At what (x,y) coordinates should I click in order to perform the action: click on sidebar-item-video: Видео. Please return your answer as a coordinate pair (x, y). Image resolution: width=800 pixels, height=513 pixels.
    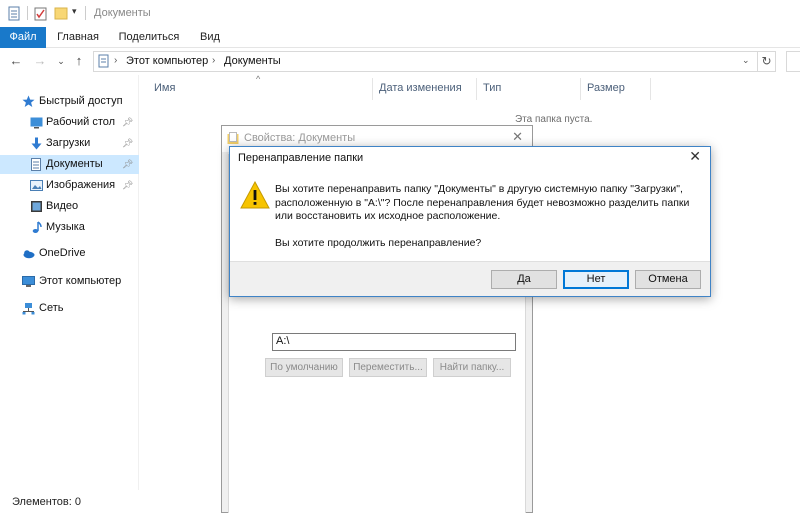
    Looking at the image, I should click on (69, 206).